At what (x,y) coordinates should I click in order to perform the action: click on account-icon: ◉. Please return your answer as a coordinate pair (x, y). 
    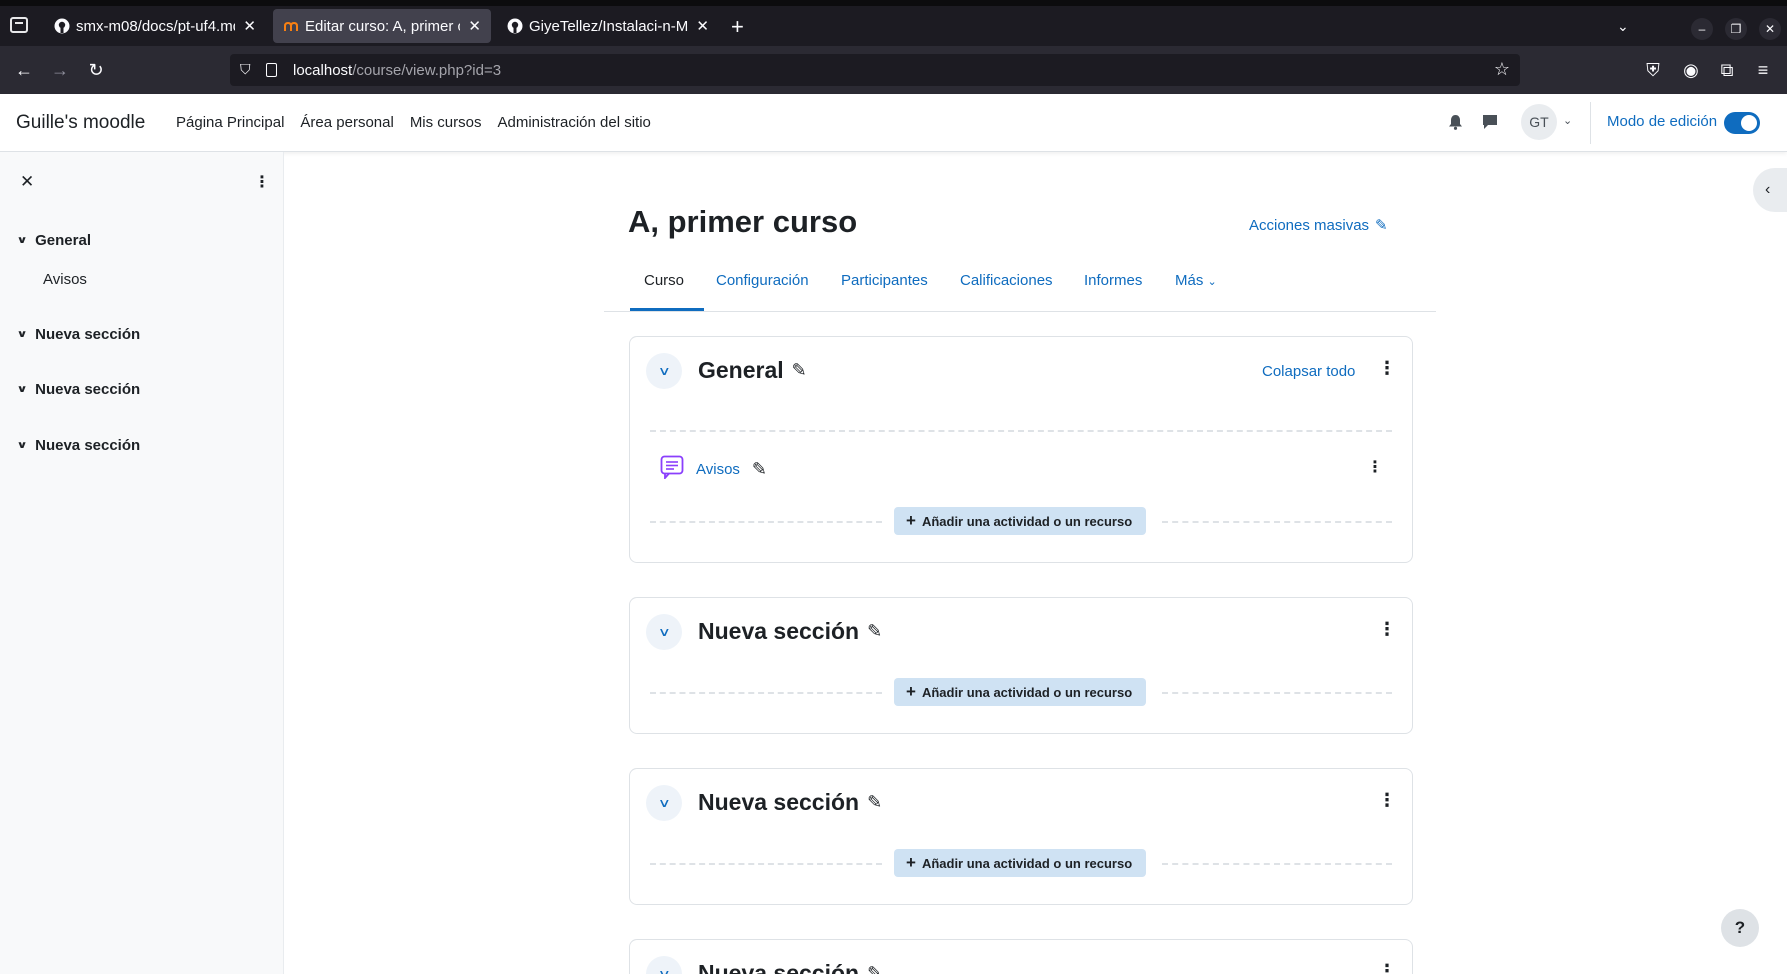
    Looking at the image, I should click on (1691, 70).